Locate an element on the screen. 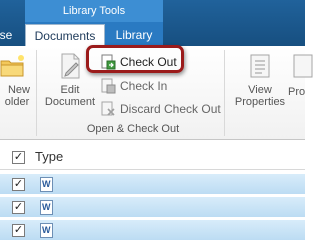 This screenshot has width=320, height=247. partial-pro-label: Pro is located at coordinates (297, 92).